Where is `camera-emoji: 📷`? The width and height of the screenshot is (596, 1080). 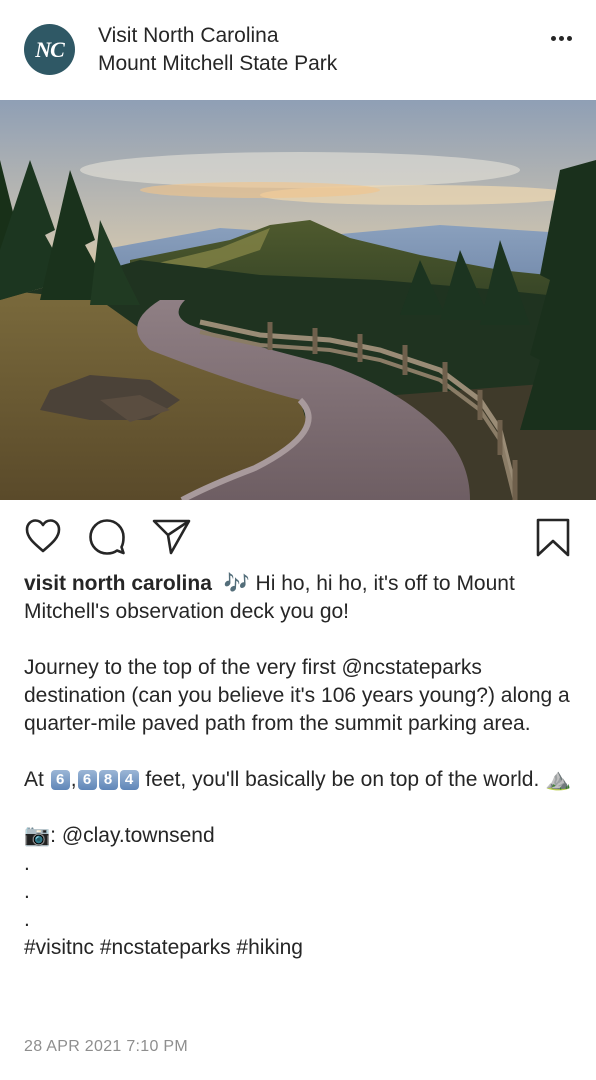 camera-emoji: 📷 is located at coordinates (37, 835).